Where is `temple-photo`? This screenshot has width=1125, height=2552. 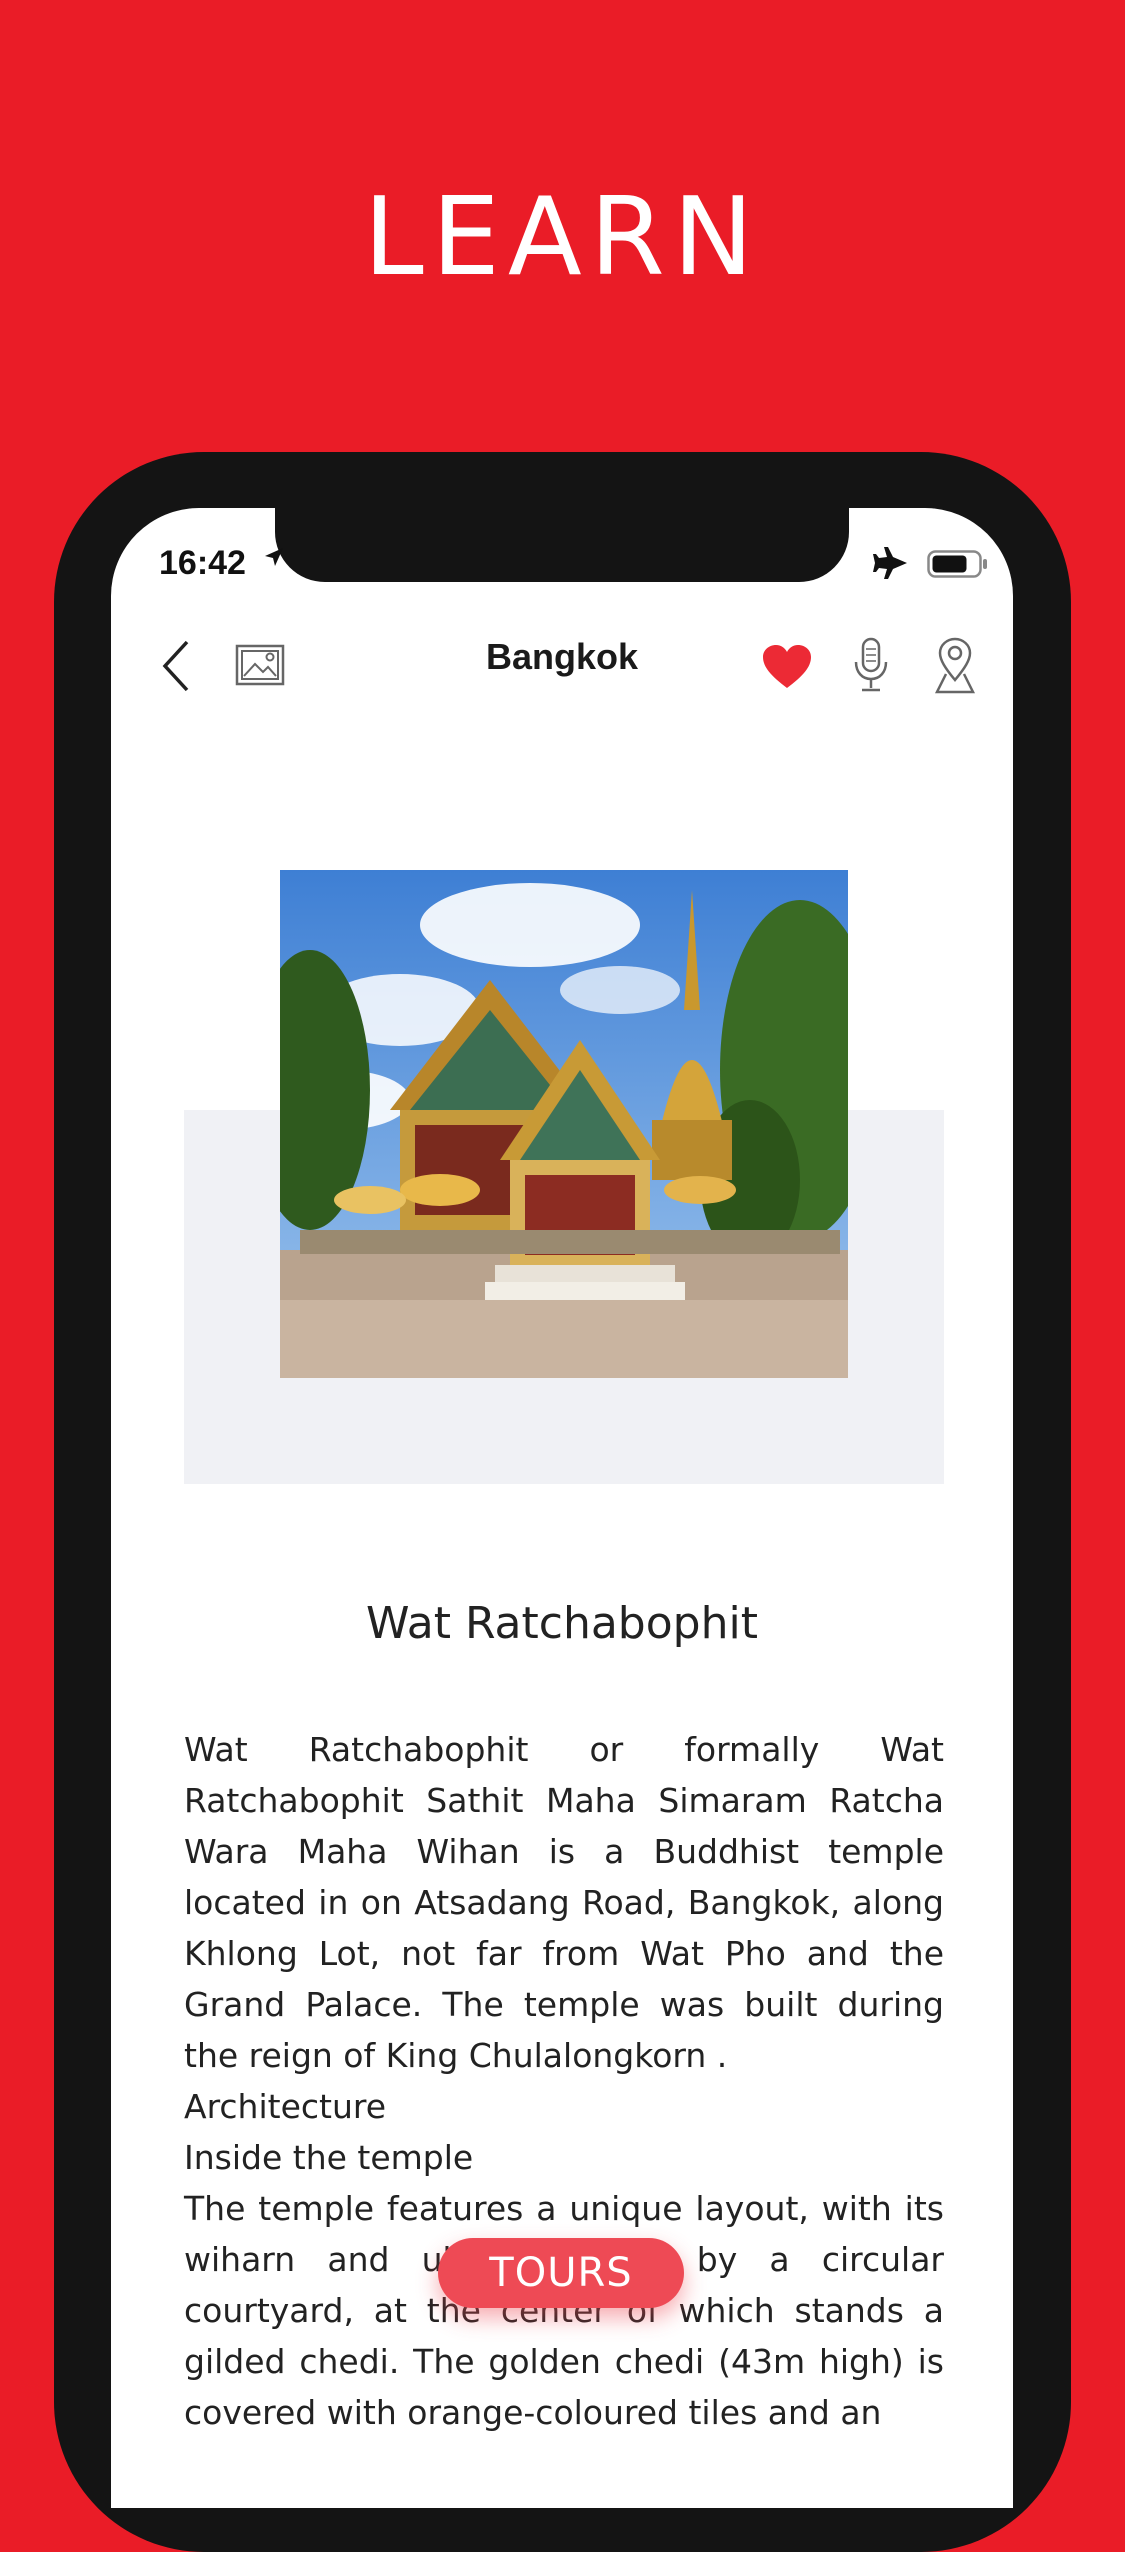 temple-photo is located at coordinates (564, 1124).